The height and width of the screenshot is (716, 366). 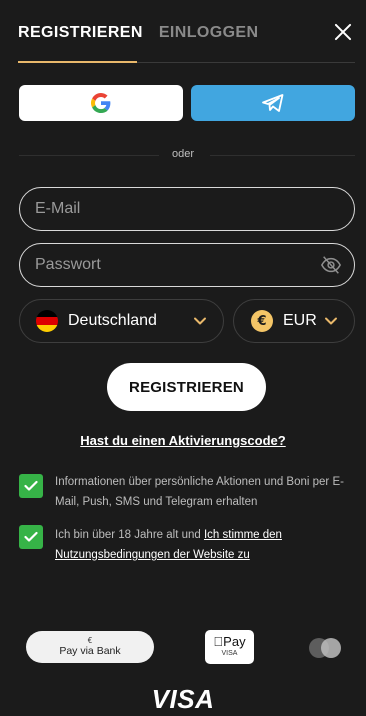 I want to click on apple-pay-visa-label: VISA, so click(x=229, y=653).